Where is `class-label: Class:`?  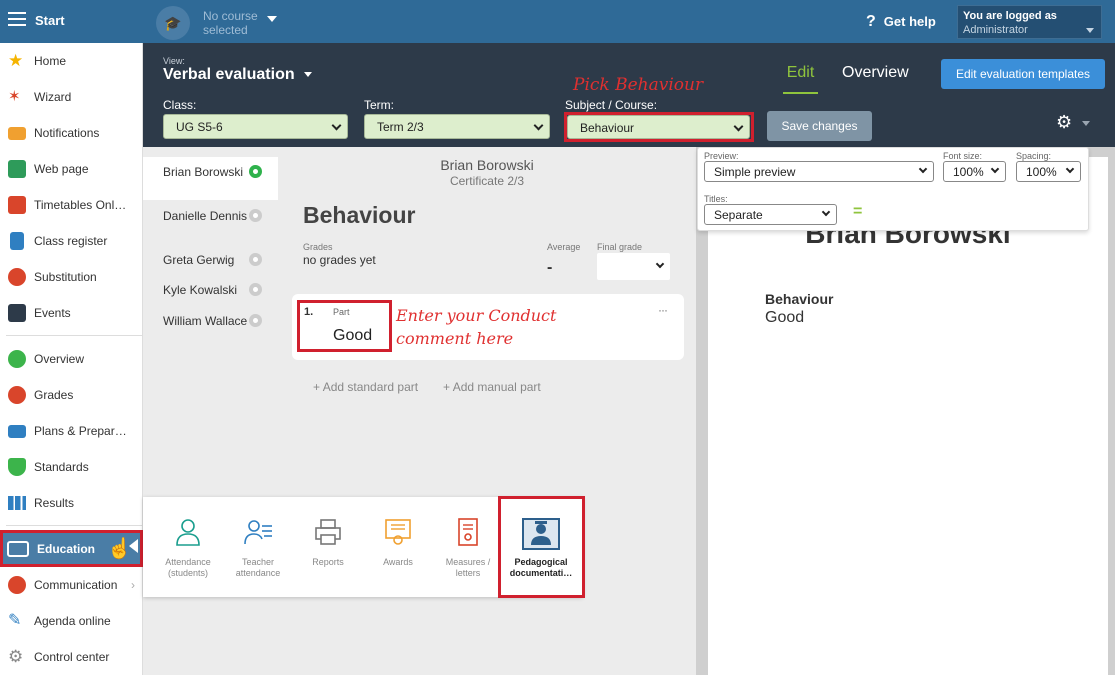 class-label: Class: is located at coordinates (180, 105).